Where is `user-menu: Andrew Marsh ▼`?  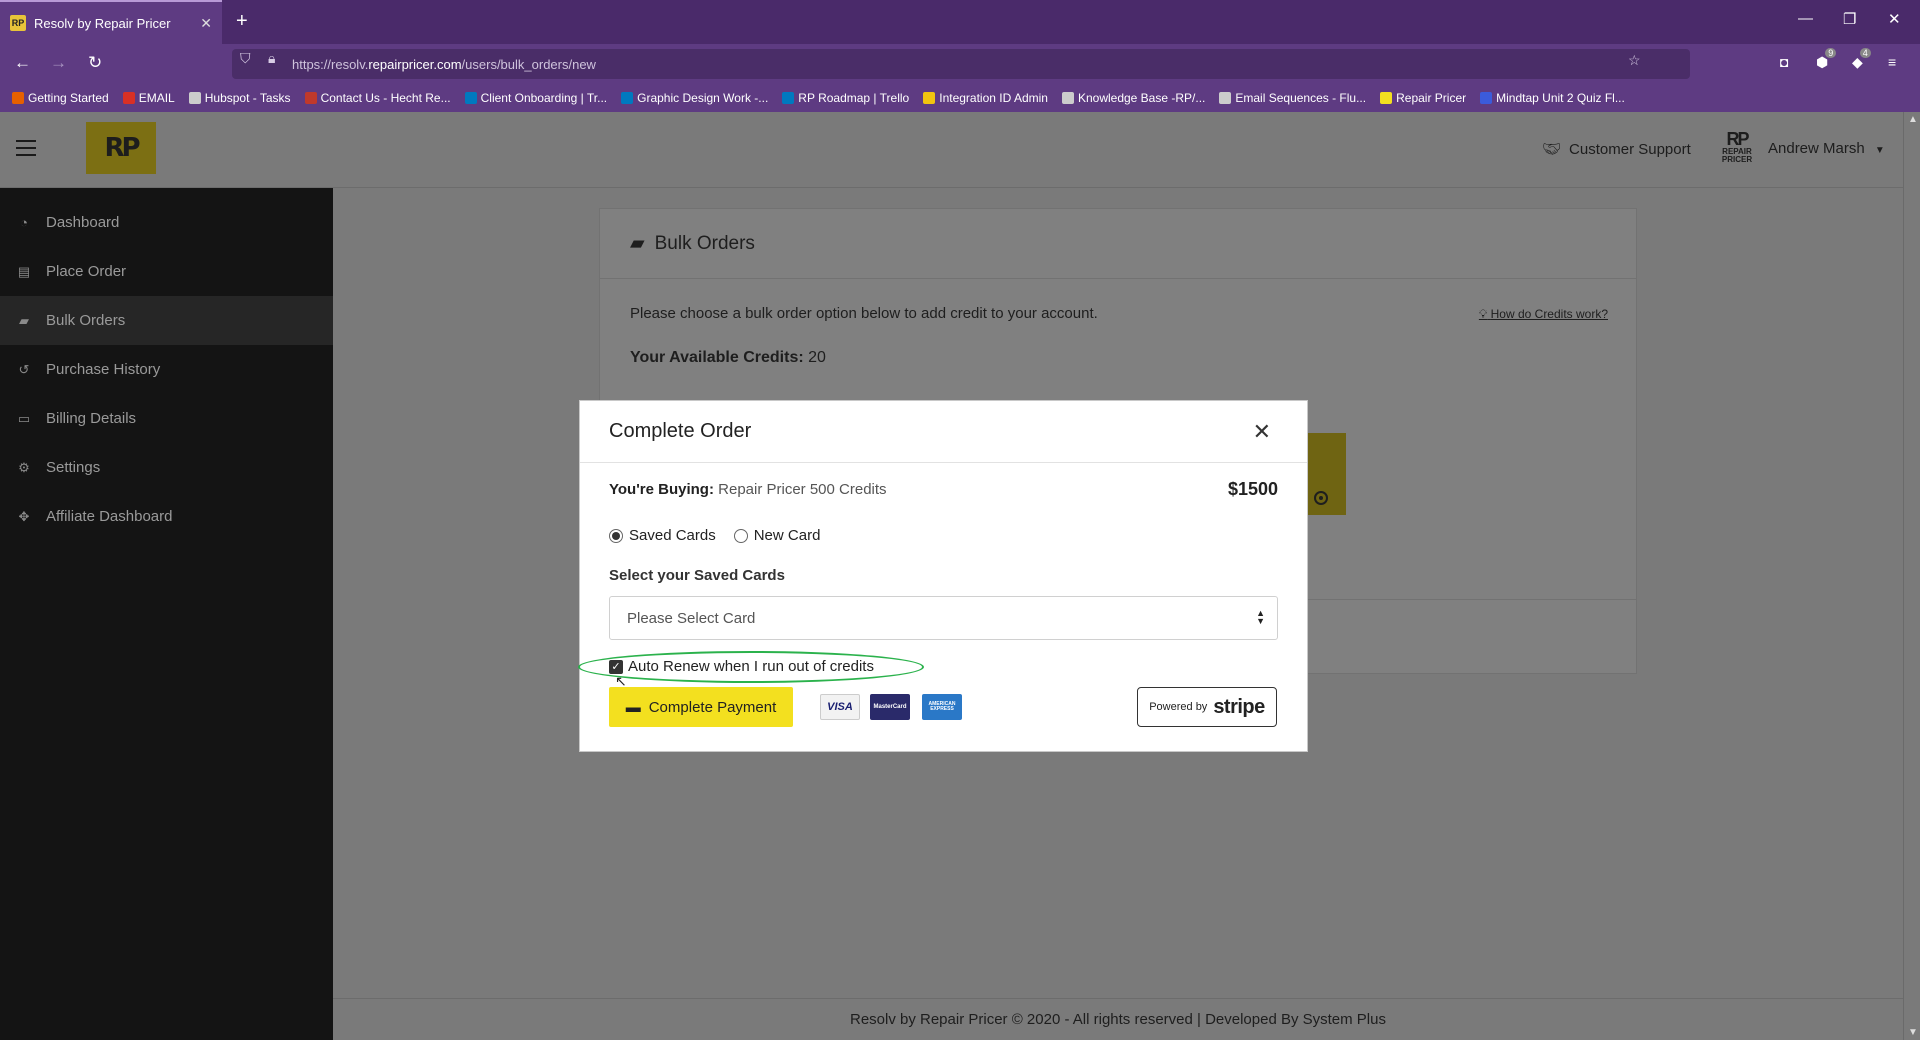 user-menu: Andrew Marsh ▼ is located at coordinates (1826, 148).